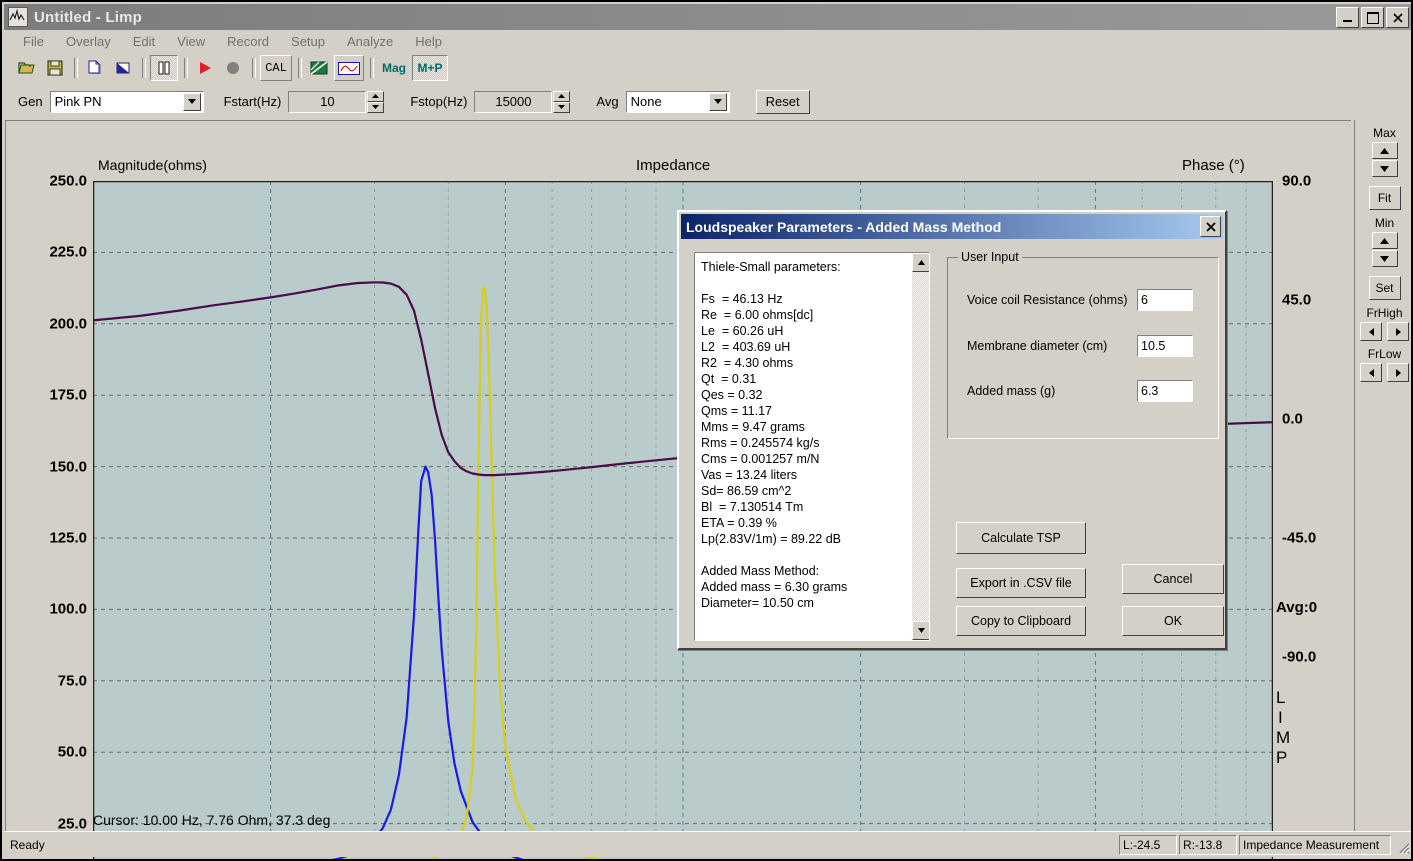 The height and width of the screenshot is (861, 1413). I want to click on mag-button: Mag, so click(394, 68).